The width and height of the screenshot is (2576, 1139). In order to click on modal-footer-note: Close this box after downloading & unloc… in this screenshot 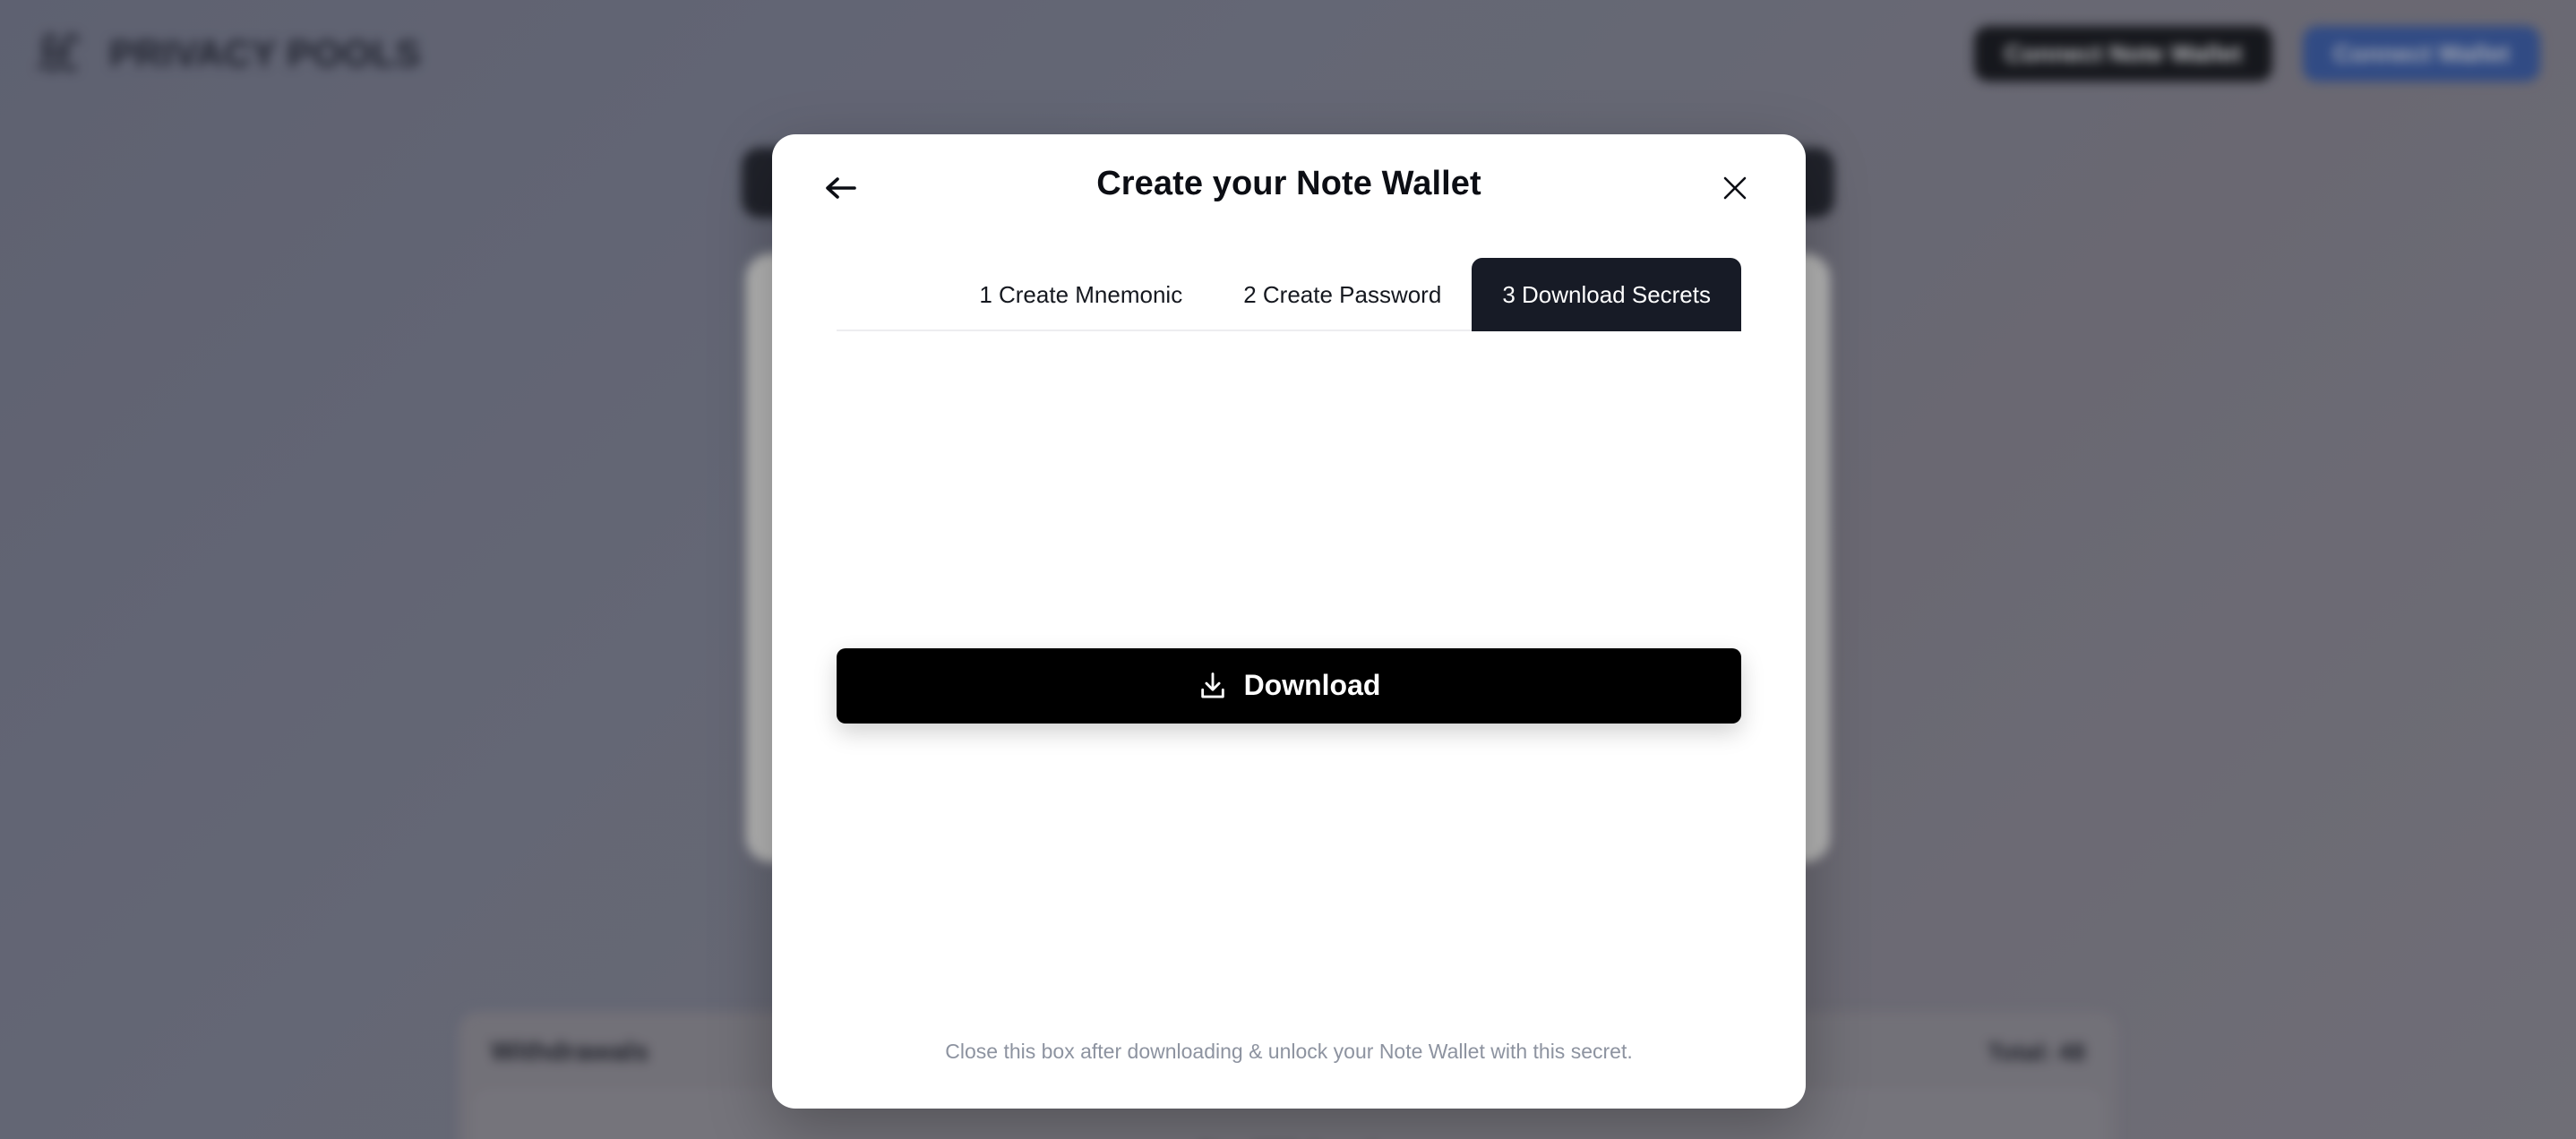, I will do `click(1289, 1052)`.